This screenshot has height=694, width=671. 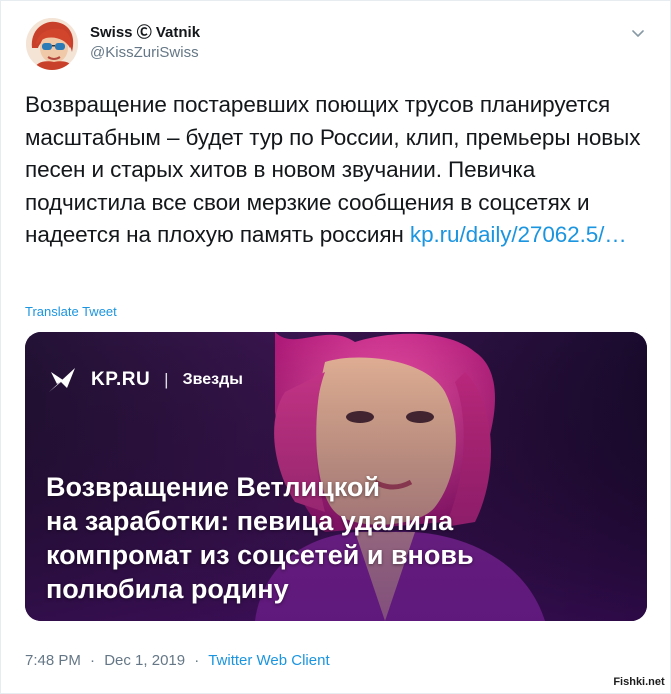 What do you see at coordinates (213, 487) in the screenshot?
I see `card-headline-line: Возвращение Ветлицкой` at bounding box center [213, 487].